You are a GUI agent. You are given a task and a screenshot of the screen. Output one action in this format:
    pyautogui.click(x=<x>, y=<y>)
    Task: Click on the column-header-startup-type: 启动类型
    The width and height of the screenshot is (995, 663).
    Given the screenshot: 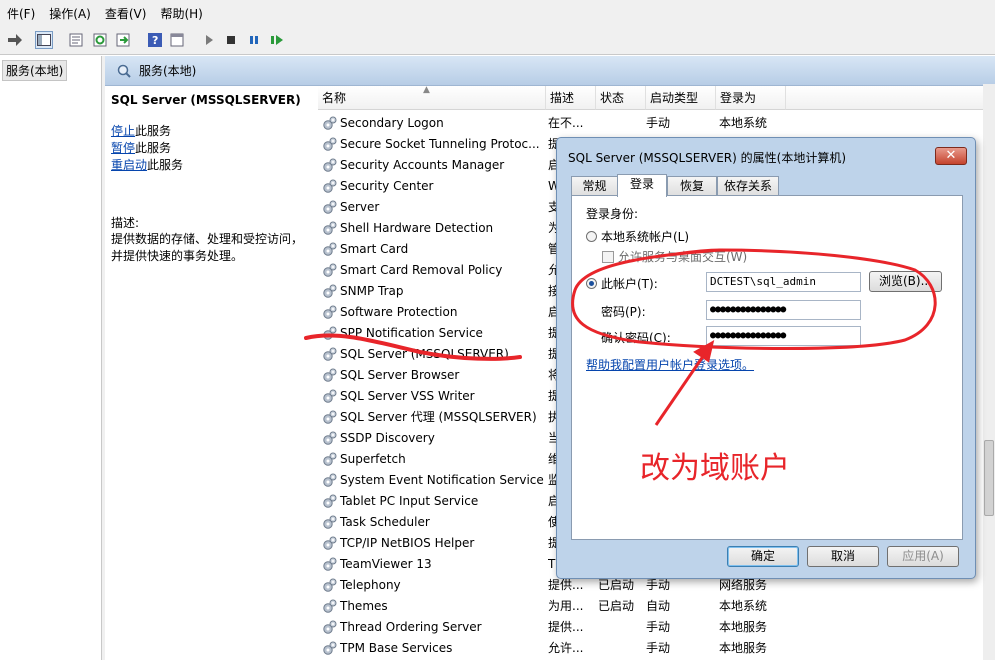 What is the action you would take?
    pyautogui.click(x=681, y=98)
    